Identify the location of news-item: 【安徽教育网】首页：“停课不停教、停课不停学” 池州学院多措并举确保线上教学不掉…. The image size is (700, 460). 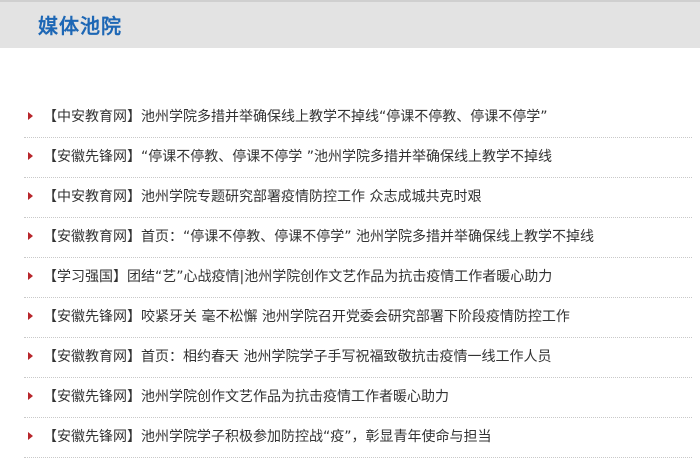
(358, 238).